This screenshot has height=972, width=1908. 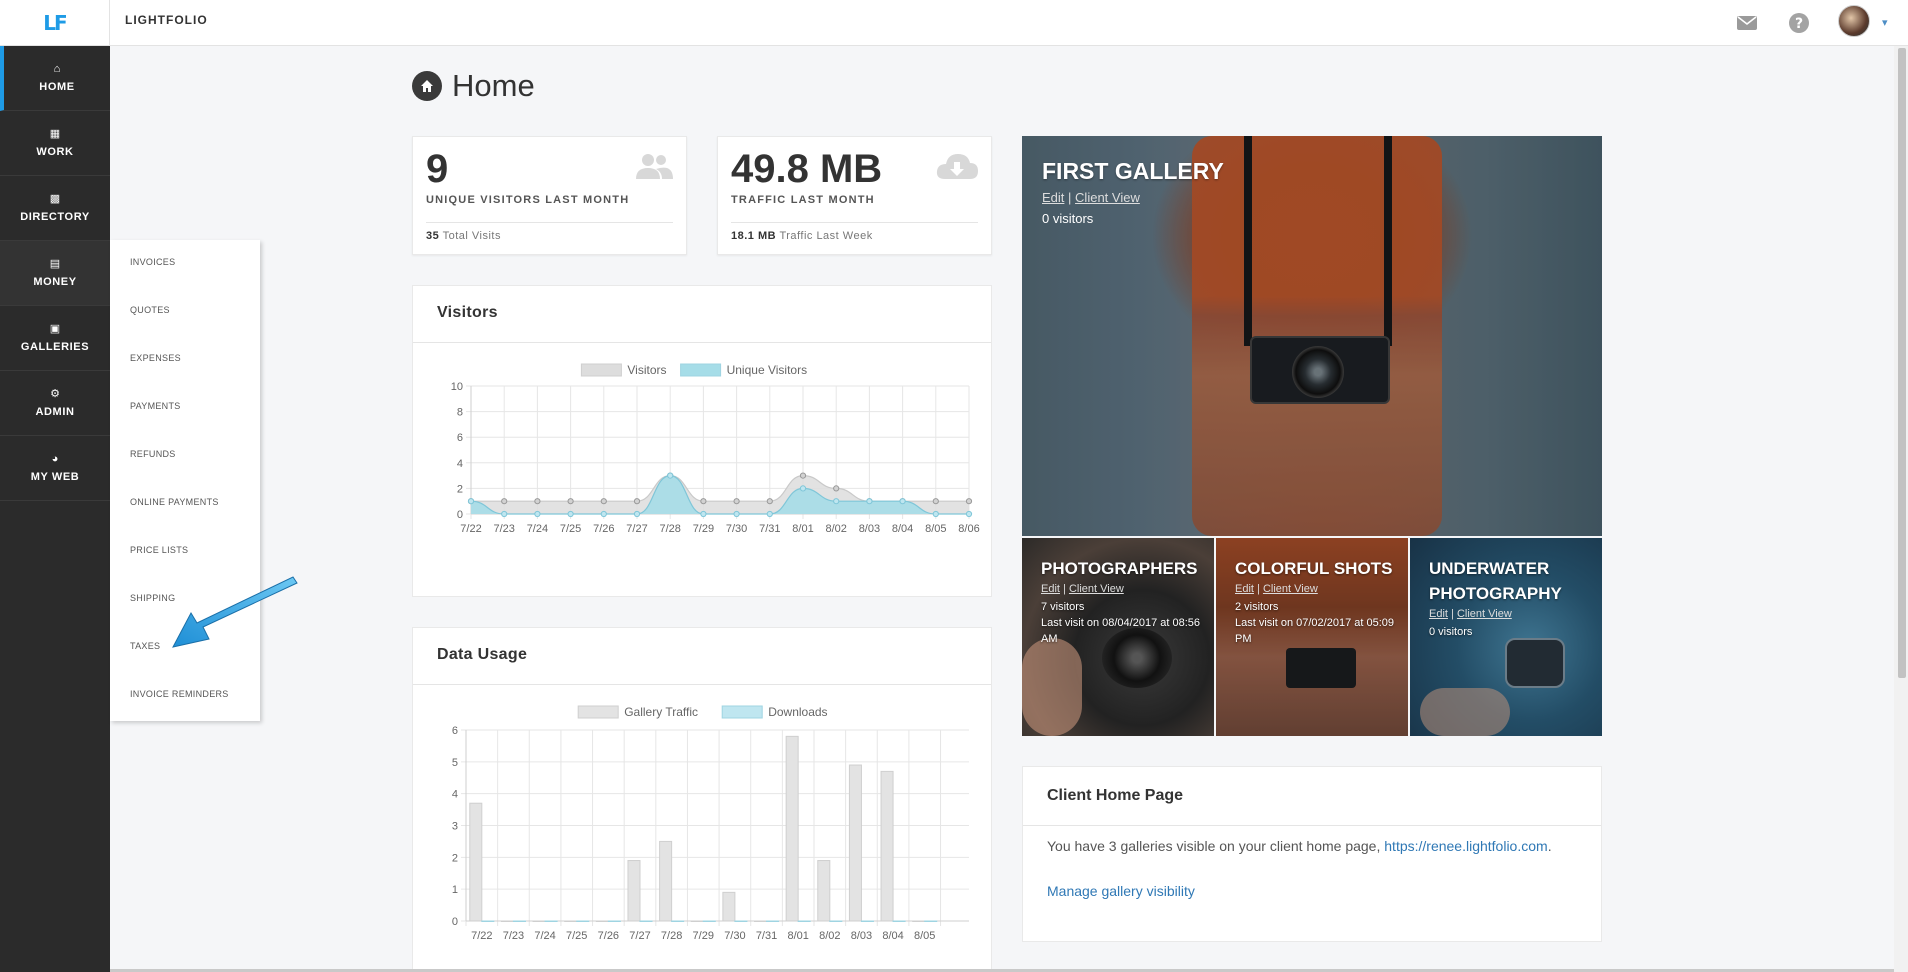 I want to click on client-home-link: https://renee.lightfolio.com, so click(x=1465, y=846).